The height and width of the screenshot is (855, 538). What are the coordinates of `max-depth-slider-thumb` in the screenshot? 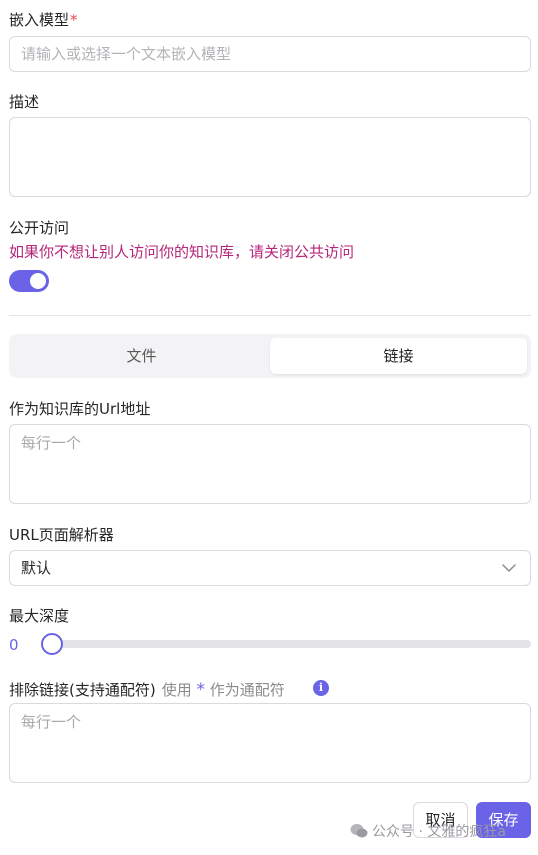 It's located at (52, 644).